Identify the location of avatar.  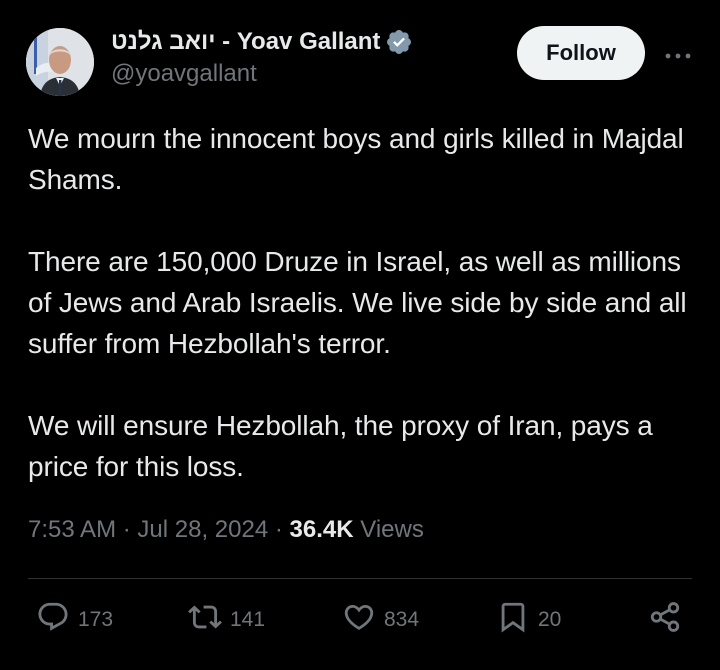
(60, 62).